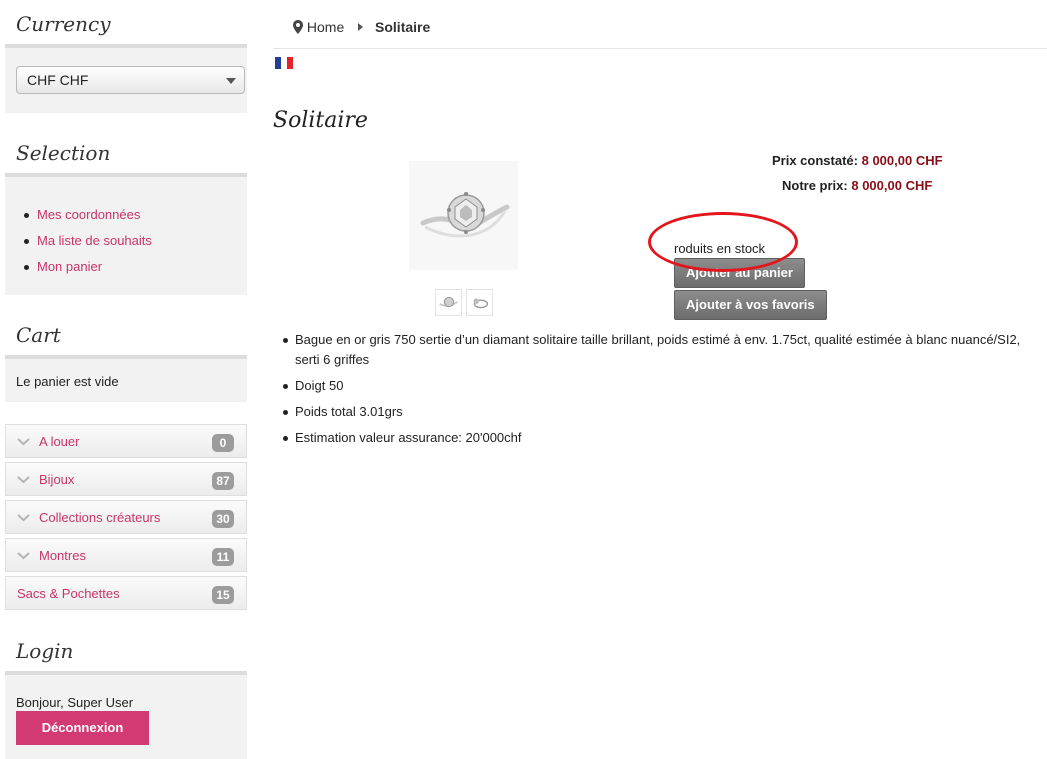 The width and height of the screenshot is (1047, 759). Describe the element at coordinates (63, 24) in the screenshot. I see `currency-module-title: Currency` at that location.